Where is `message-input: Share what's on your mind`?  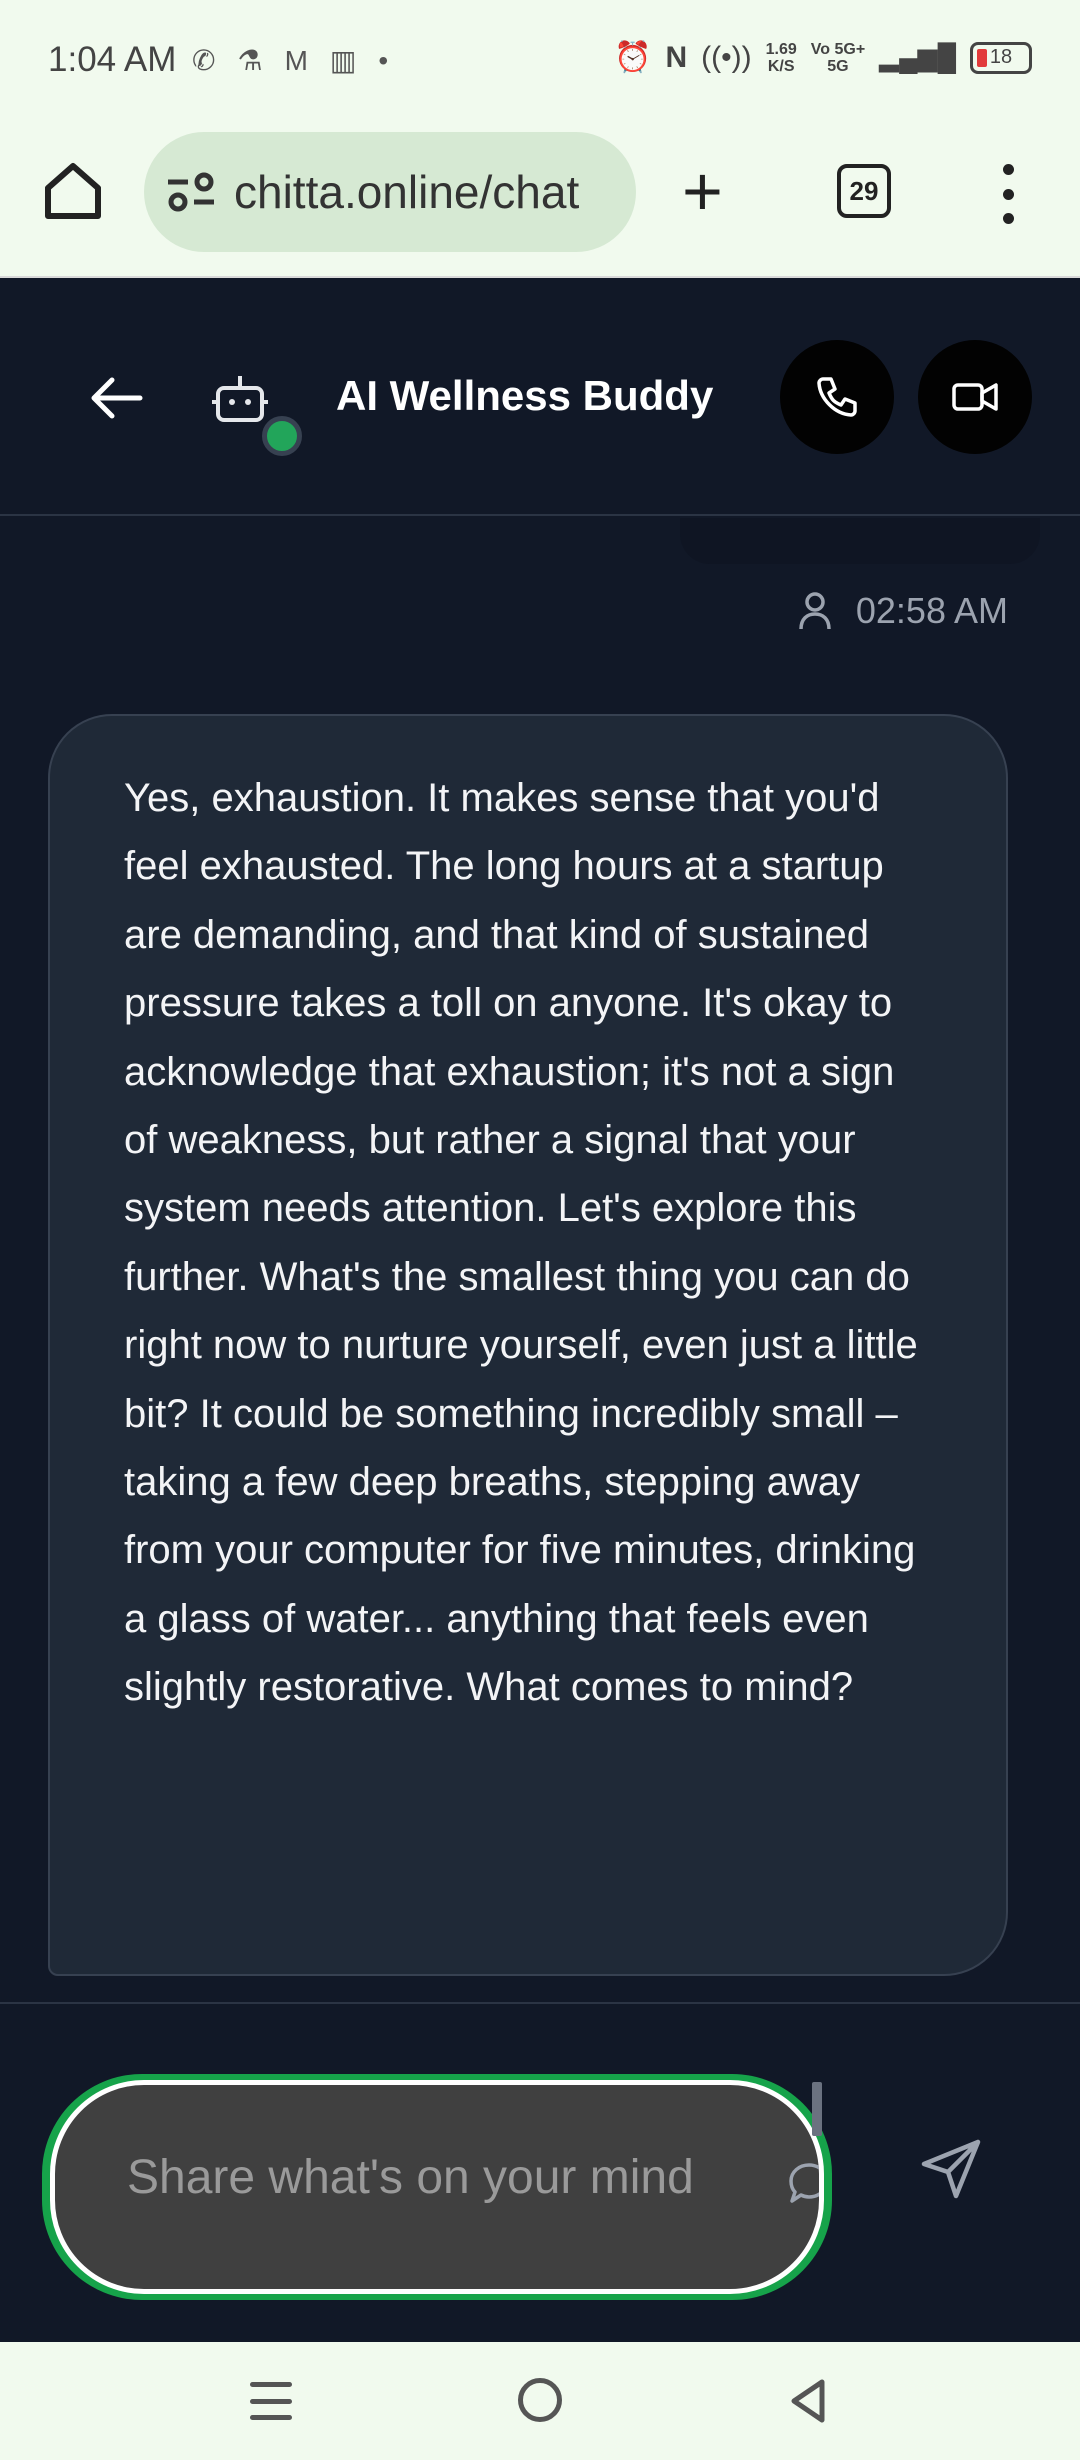 message-input: Share what's on your mind is located at coordinates (437, 2187).